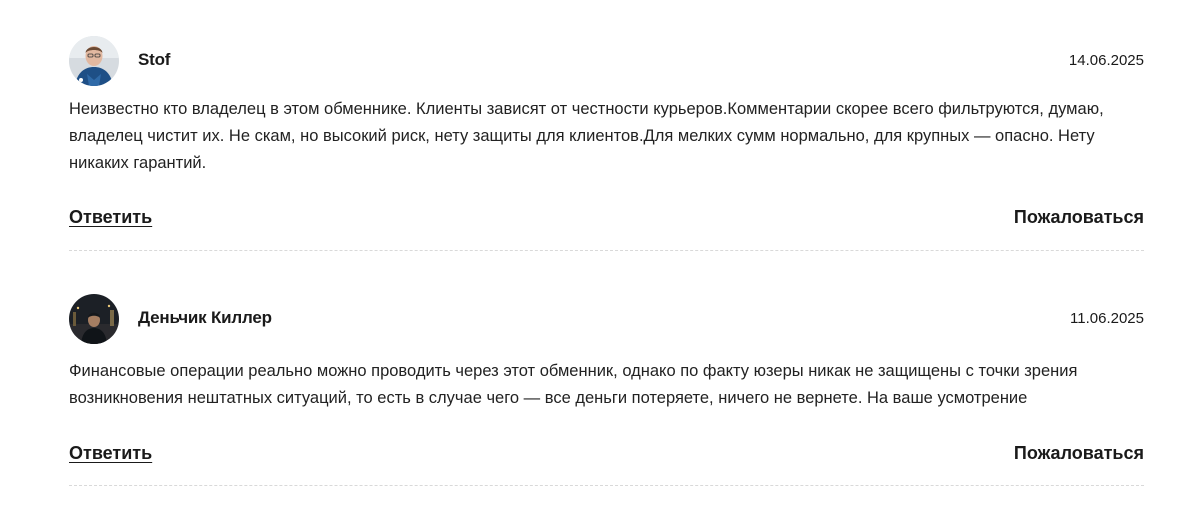 This screenshot has width=1200, height=522. I want to click on comment-divider, so click(606, 485).